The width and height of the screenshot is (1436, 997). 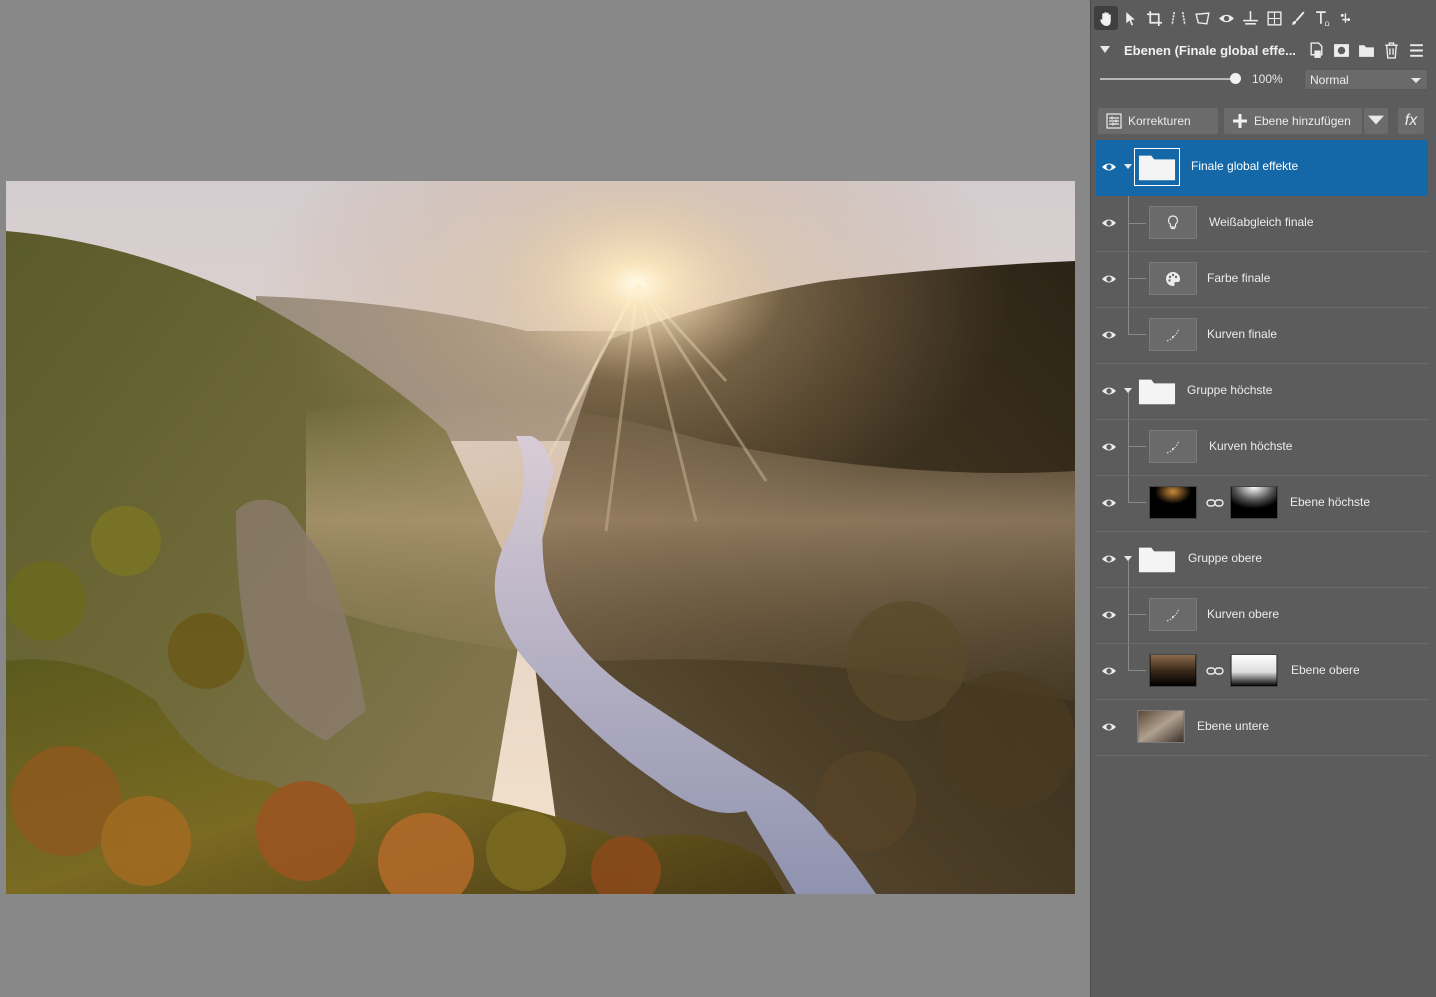 What do you see at coordinates (1243, 614) in the screenshot?
I see `layer-name: Kurven obere` at bounding box center [1243, 614].